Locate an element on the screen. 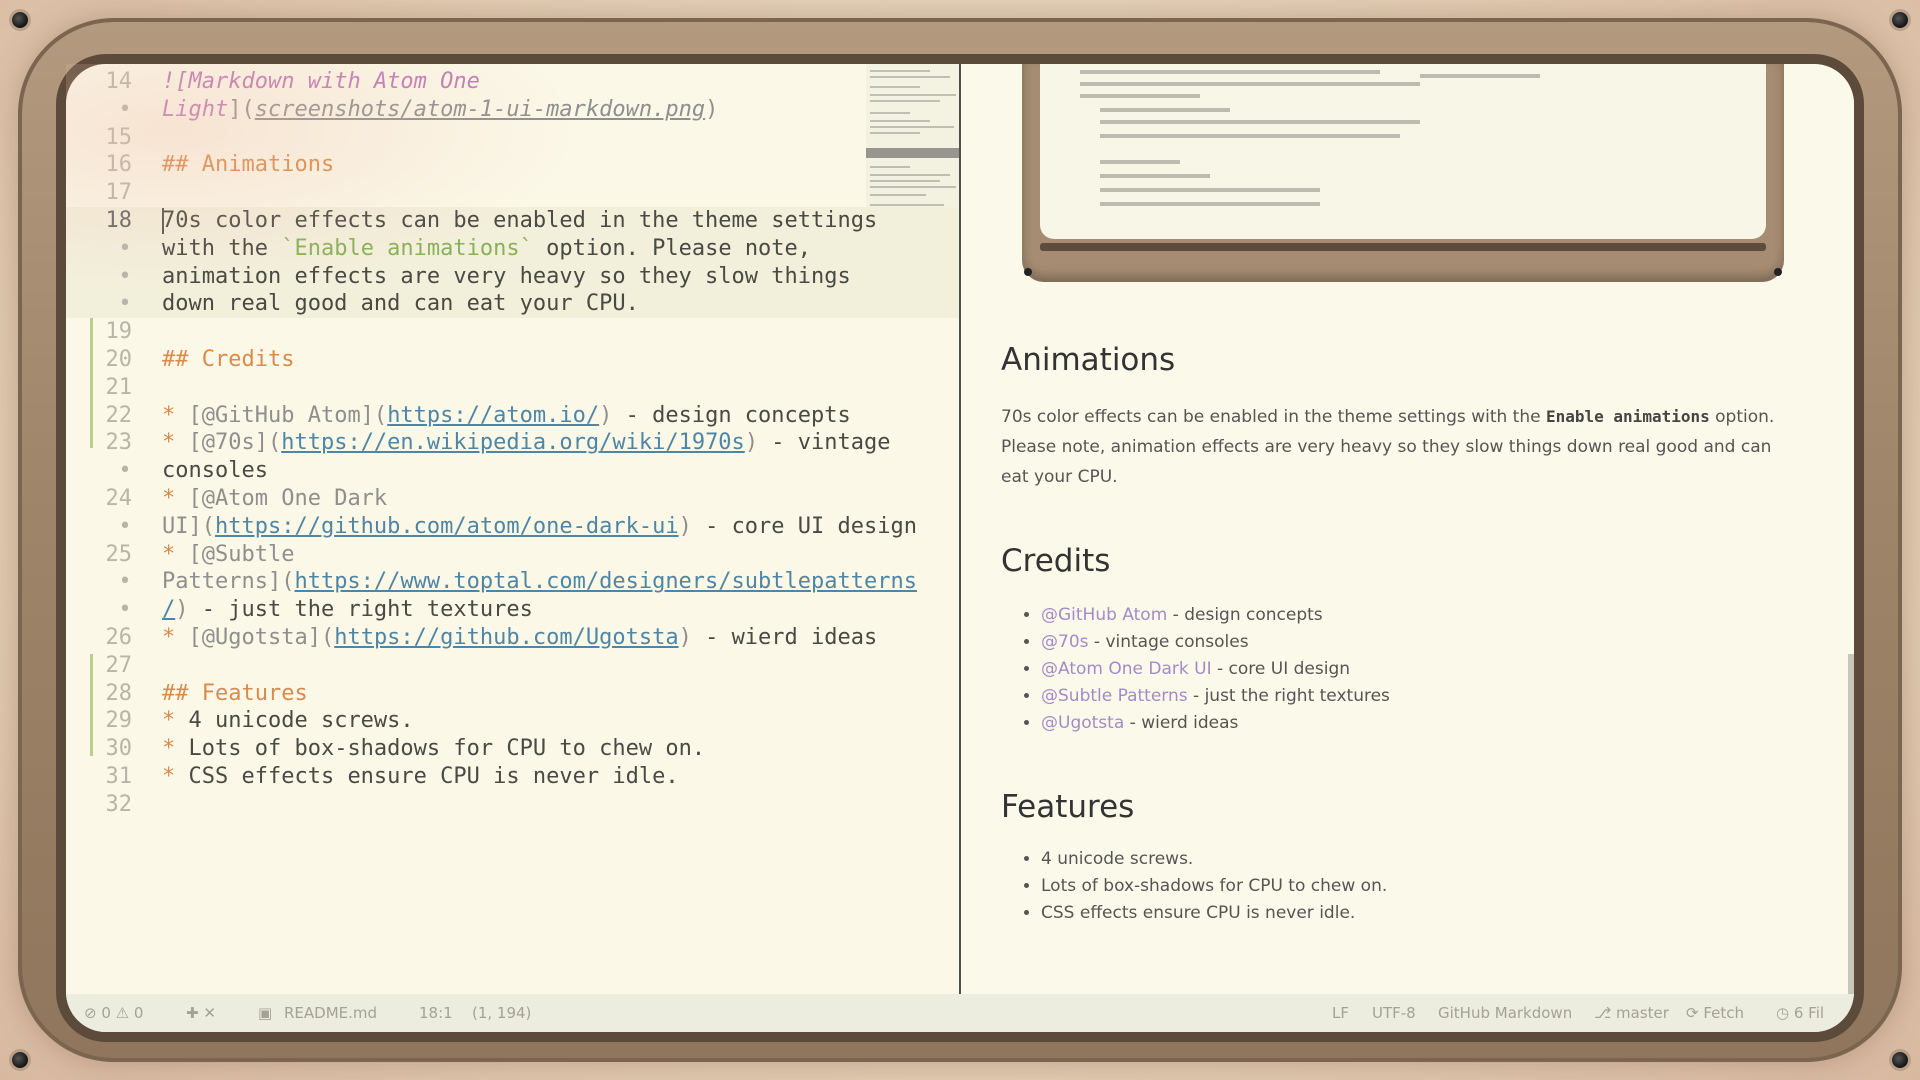 This screenshot has width=1920, height=1080. status-encoding: UTF-8 is located at coordinates (1394, 1013).